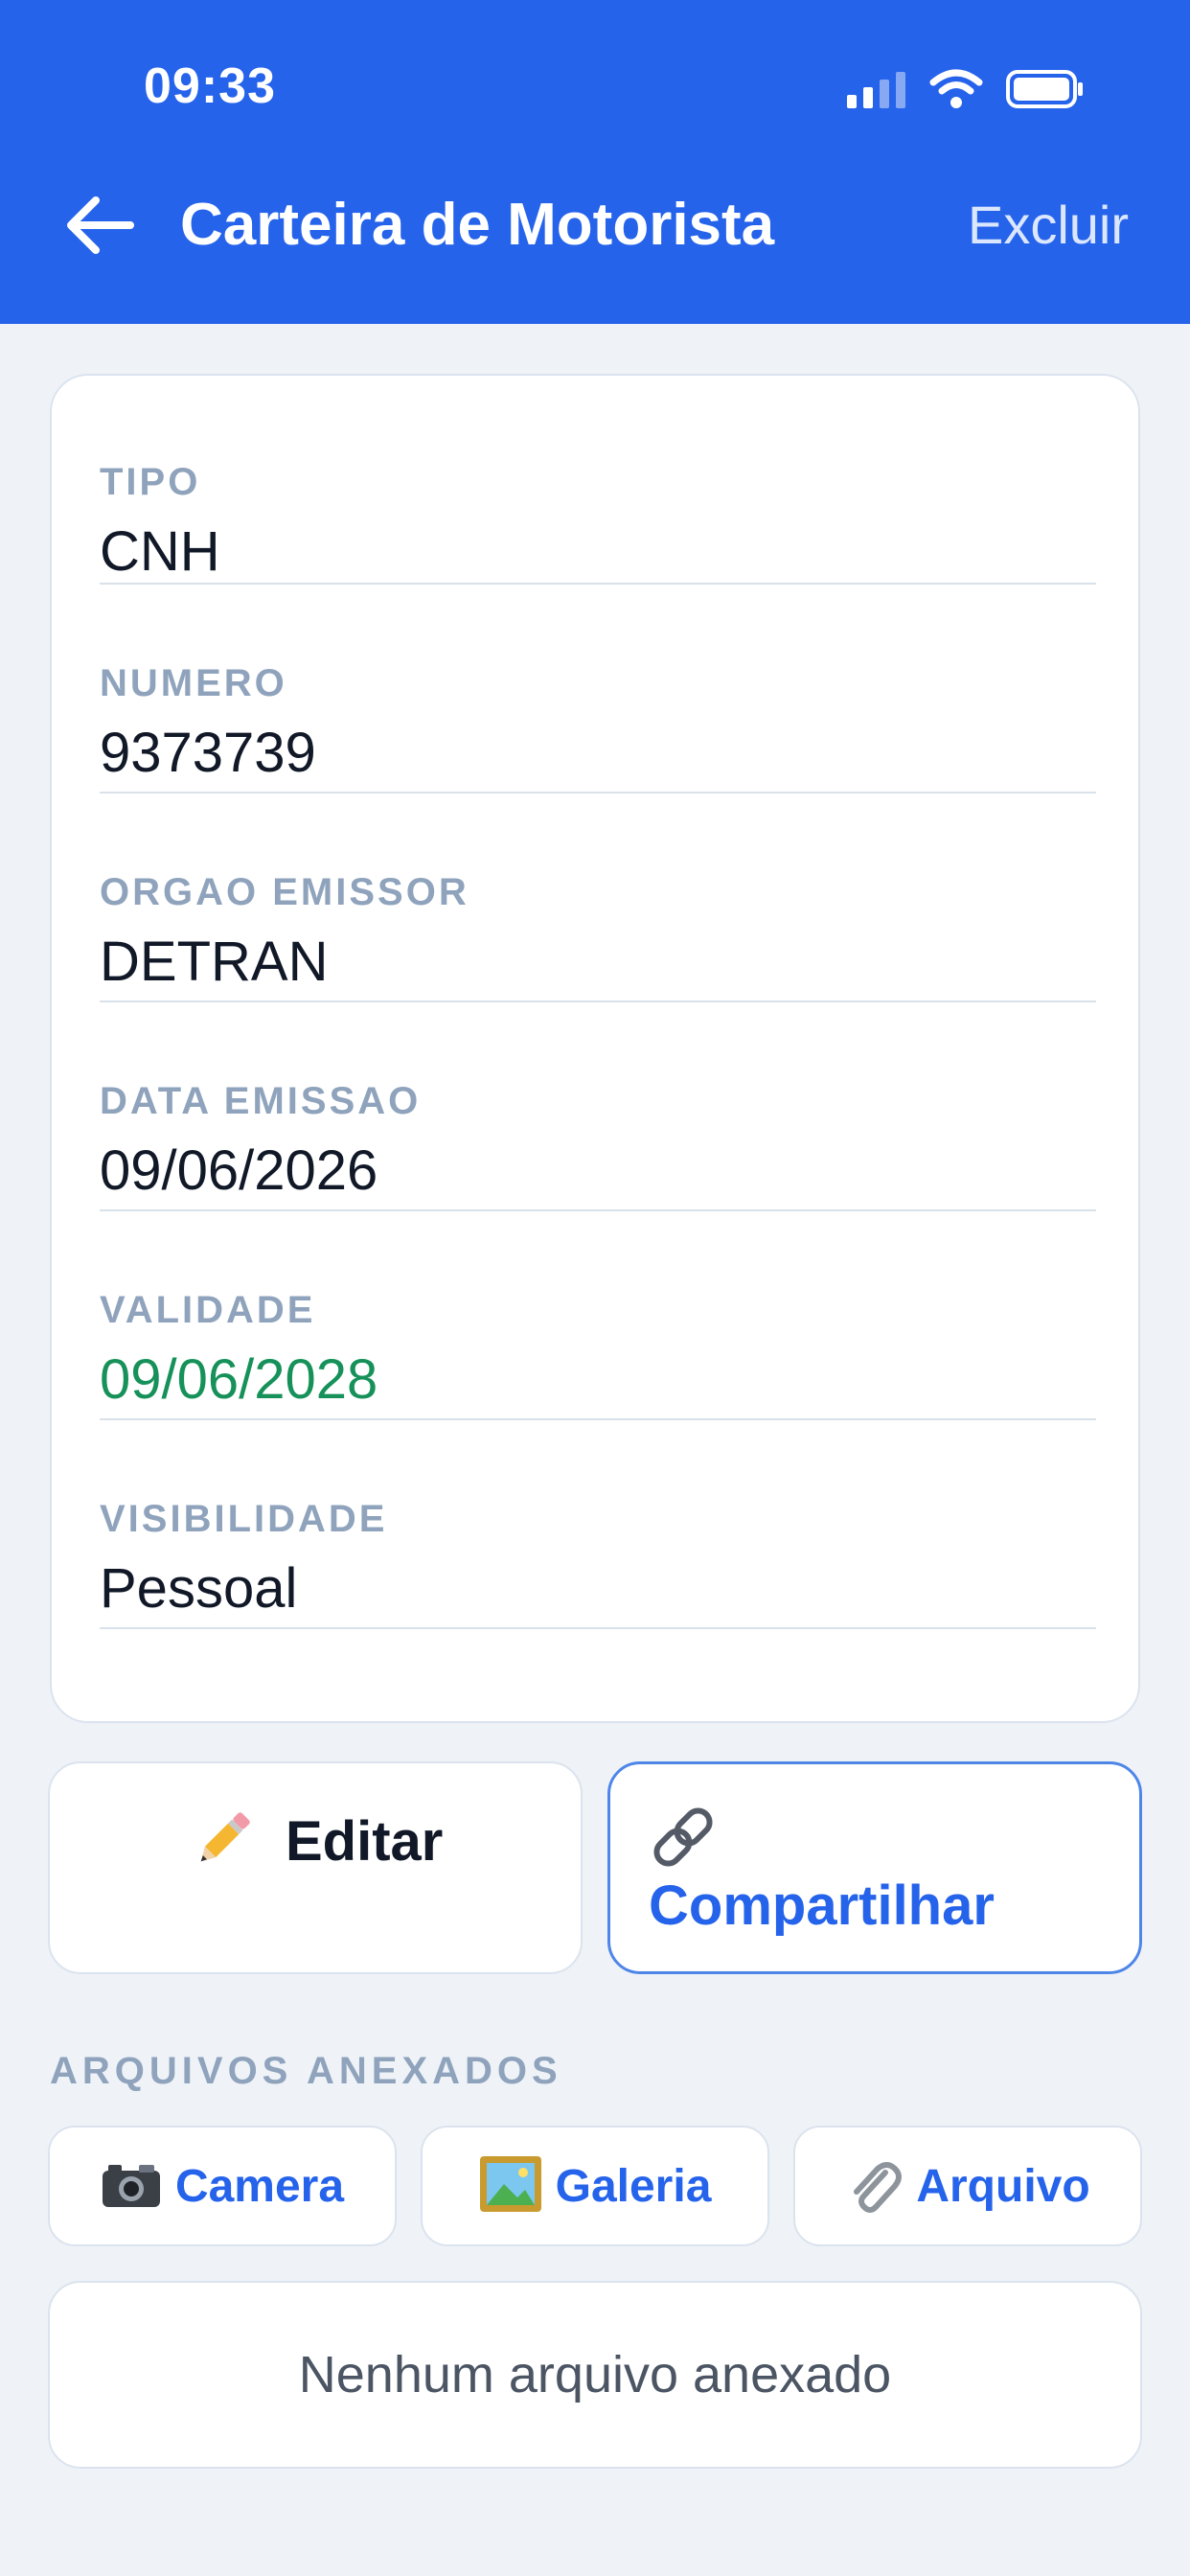  I want to click on status-icons, so click(966, 91).